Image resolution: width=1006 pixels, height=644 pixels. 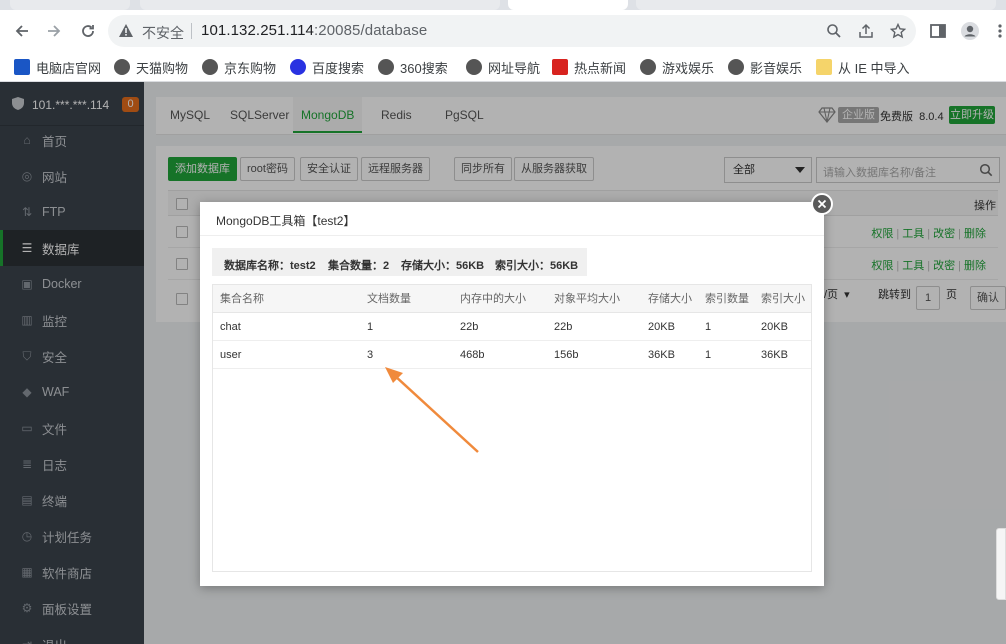 I want to click on url-path: :20085/database, so click(x=371, y=30).